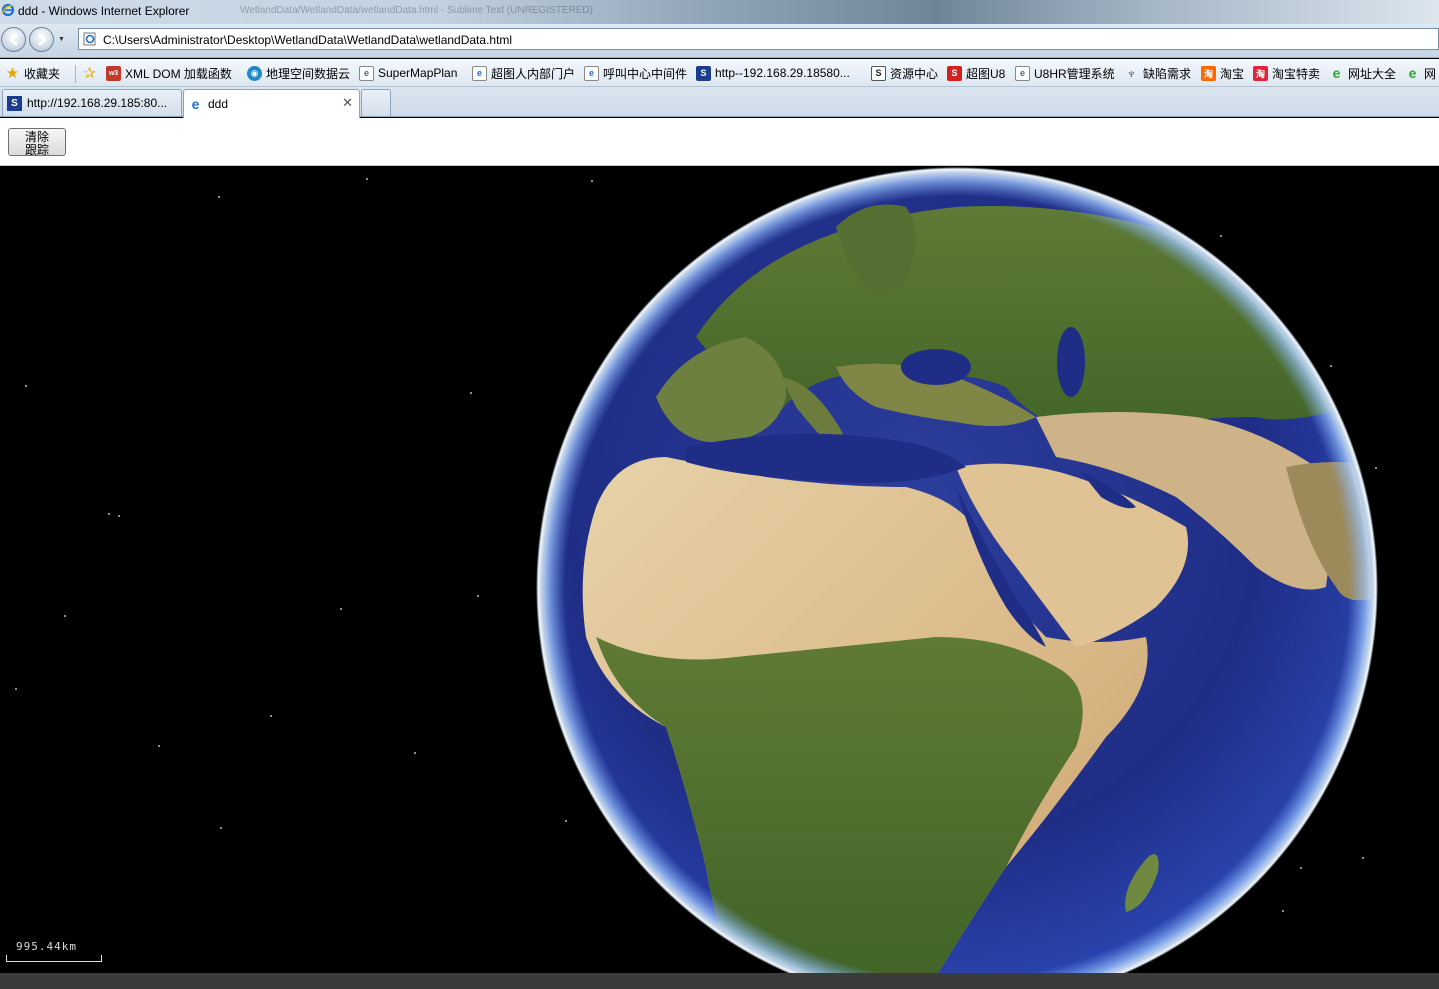  I want to click on w3-icon: w3, so click(113, 73).